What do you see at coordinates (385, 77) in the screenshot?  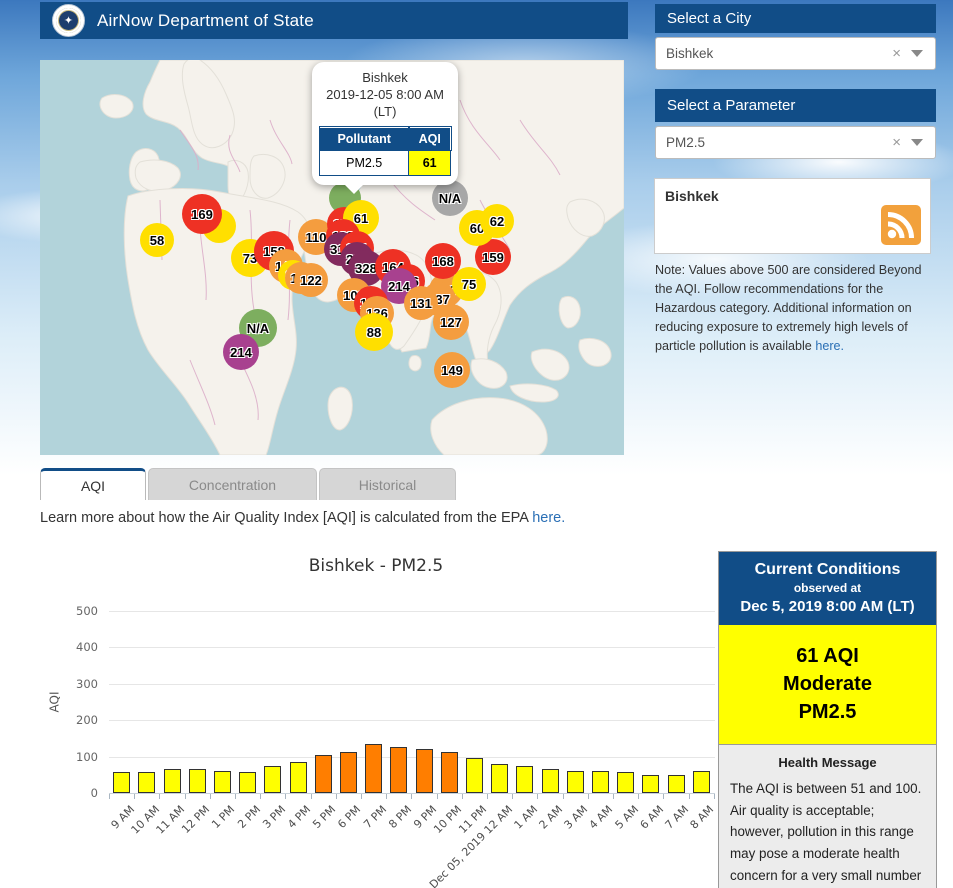 I see `popup-city: Bishkek` at bounding box center [385, 77].